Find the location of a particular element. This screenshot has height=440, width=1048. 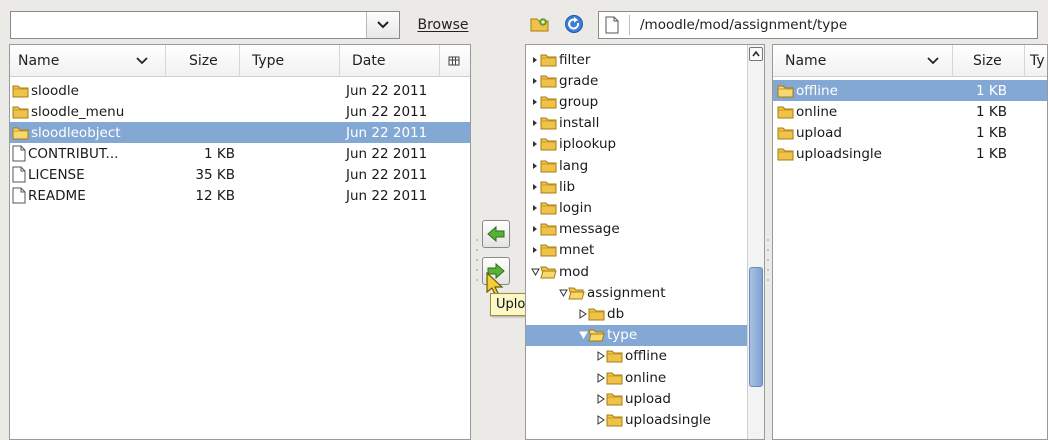

remote-column-type: Ty is located at coordinates (1036, 61).